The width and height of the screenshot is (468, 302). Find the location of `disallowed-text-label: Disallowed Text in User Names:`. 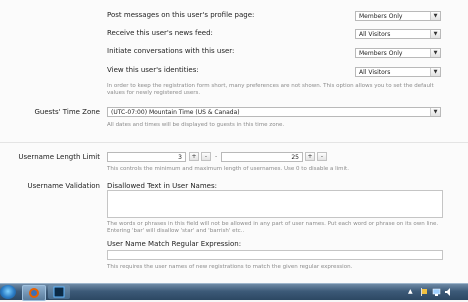

disallowed-text-label: Disallowed Text in User Names: is located at coordinates (162, 186).